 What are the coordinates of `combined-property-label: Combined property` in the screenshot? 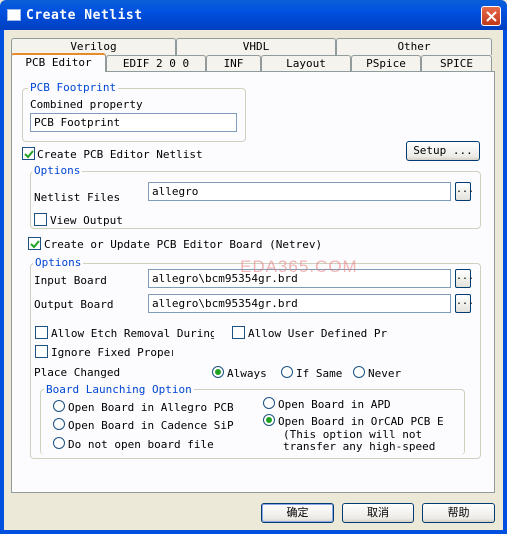 It's located at (86, 104).